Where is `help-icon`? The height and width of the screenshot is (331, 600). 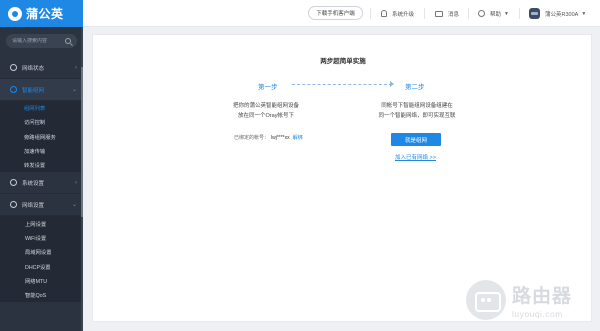 help-icon is located at coordinates (481, 13).